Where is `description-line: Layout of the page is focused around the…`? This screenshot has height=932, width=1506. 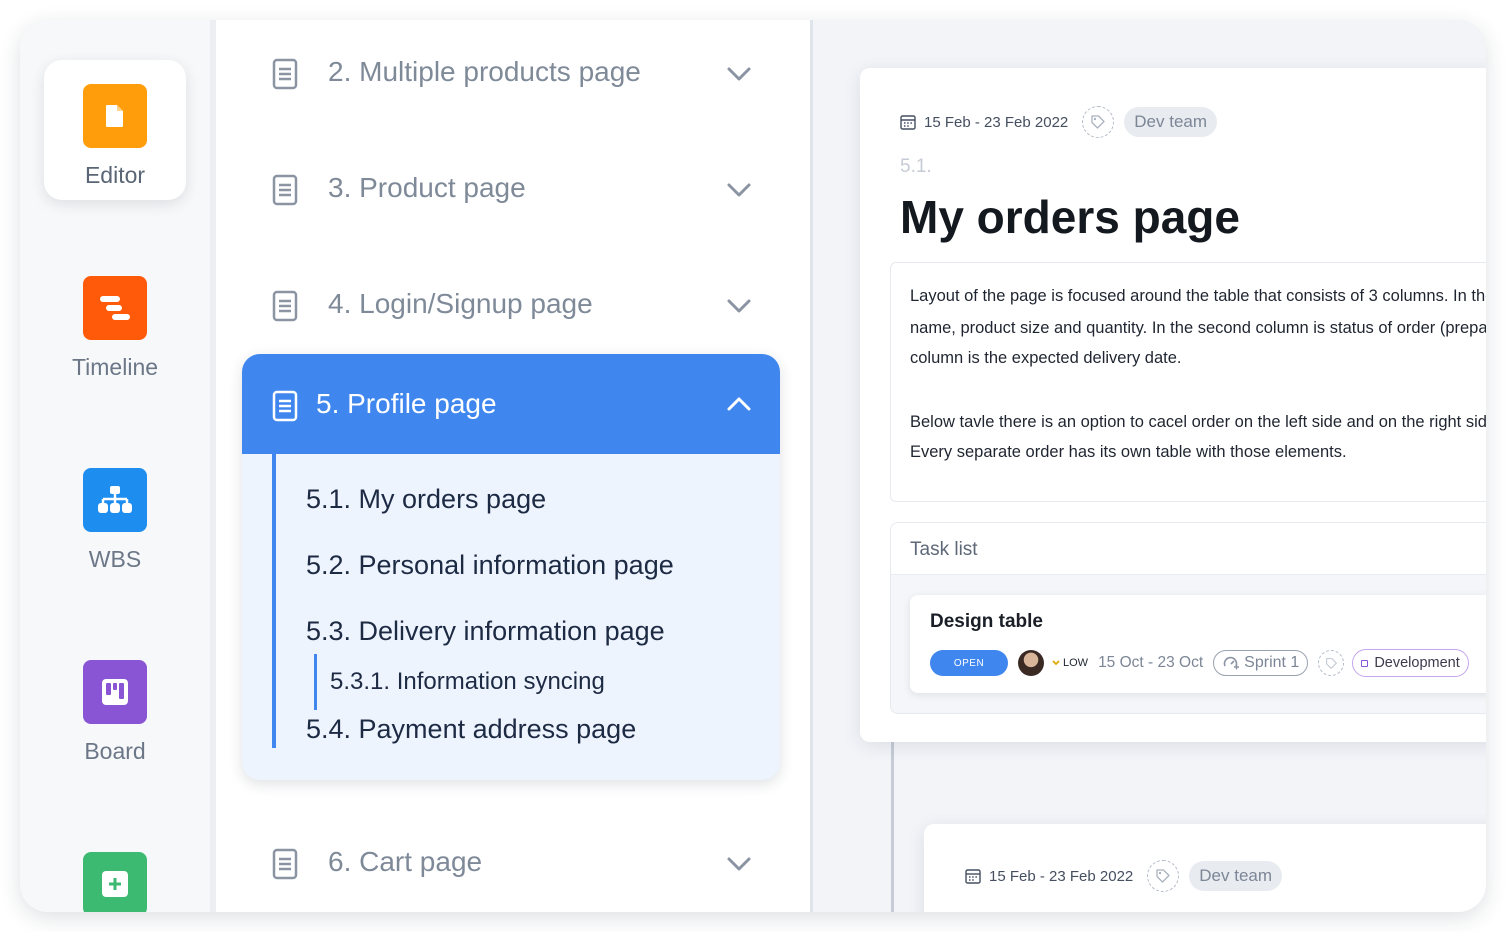
description-line: Layout of the page is focused around the… is located at coordinates (1198, 296).